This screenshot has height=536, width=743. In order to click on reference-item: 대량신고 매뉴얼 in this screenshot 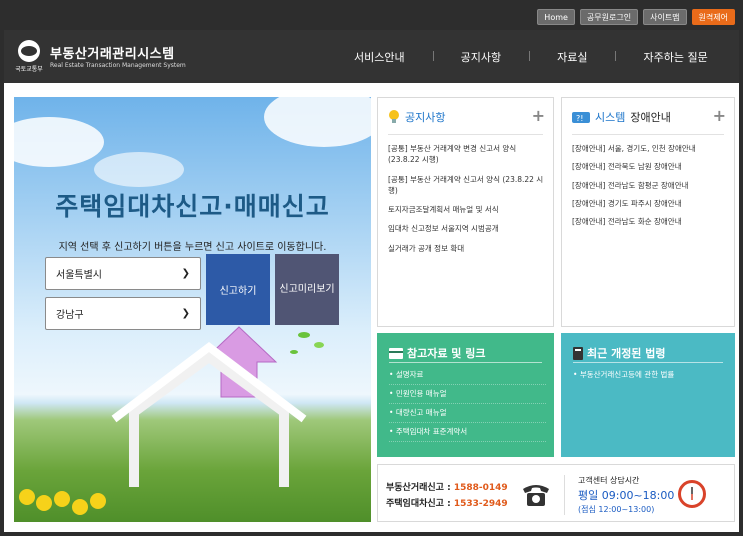, I will do `click(467, 413)`.